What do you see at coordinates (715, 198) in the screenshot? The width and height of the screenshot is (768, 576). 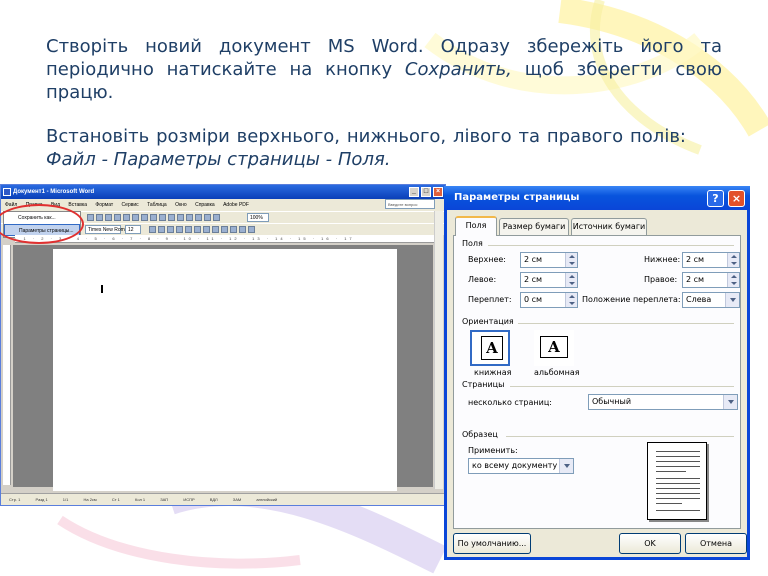 I see `help-icon: ?` at bounding box center [715, 198].